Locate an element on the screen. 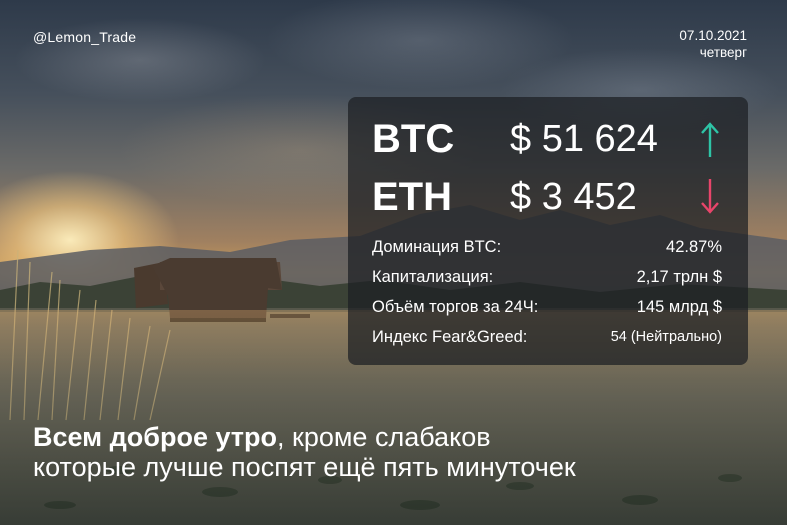 The width and height of the screenshot is (787, 525). coin-row-btc: BTC $ 51 624 is located at coordinates (552, 140).